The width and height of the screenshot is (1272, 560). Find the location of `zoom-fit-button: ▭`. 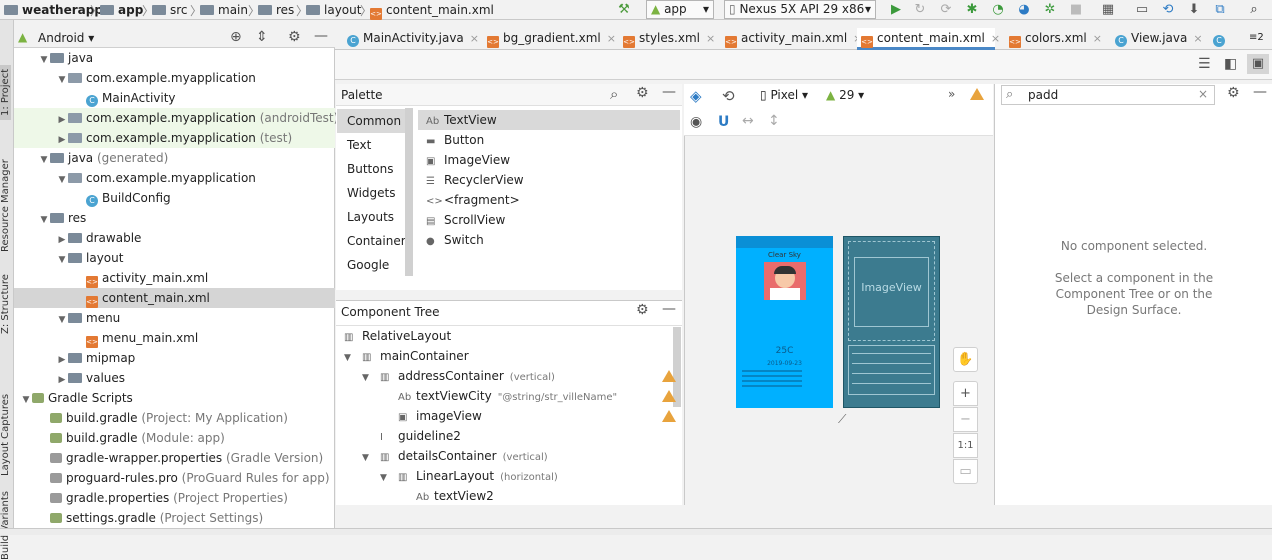

zoom-fit-button: ▭ is located at coordinates (965, 471).